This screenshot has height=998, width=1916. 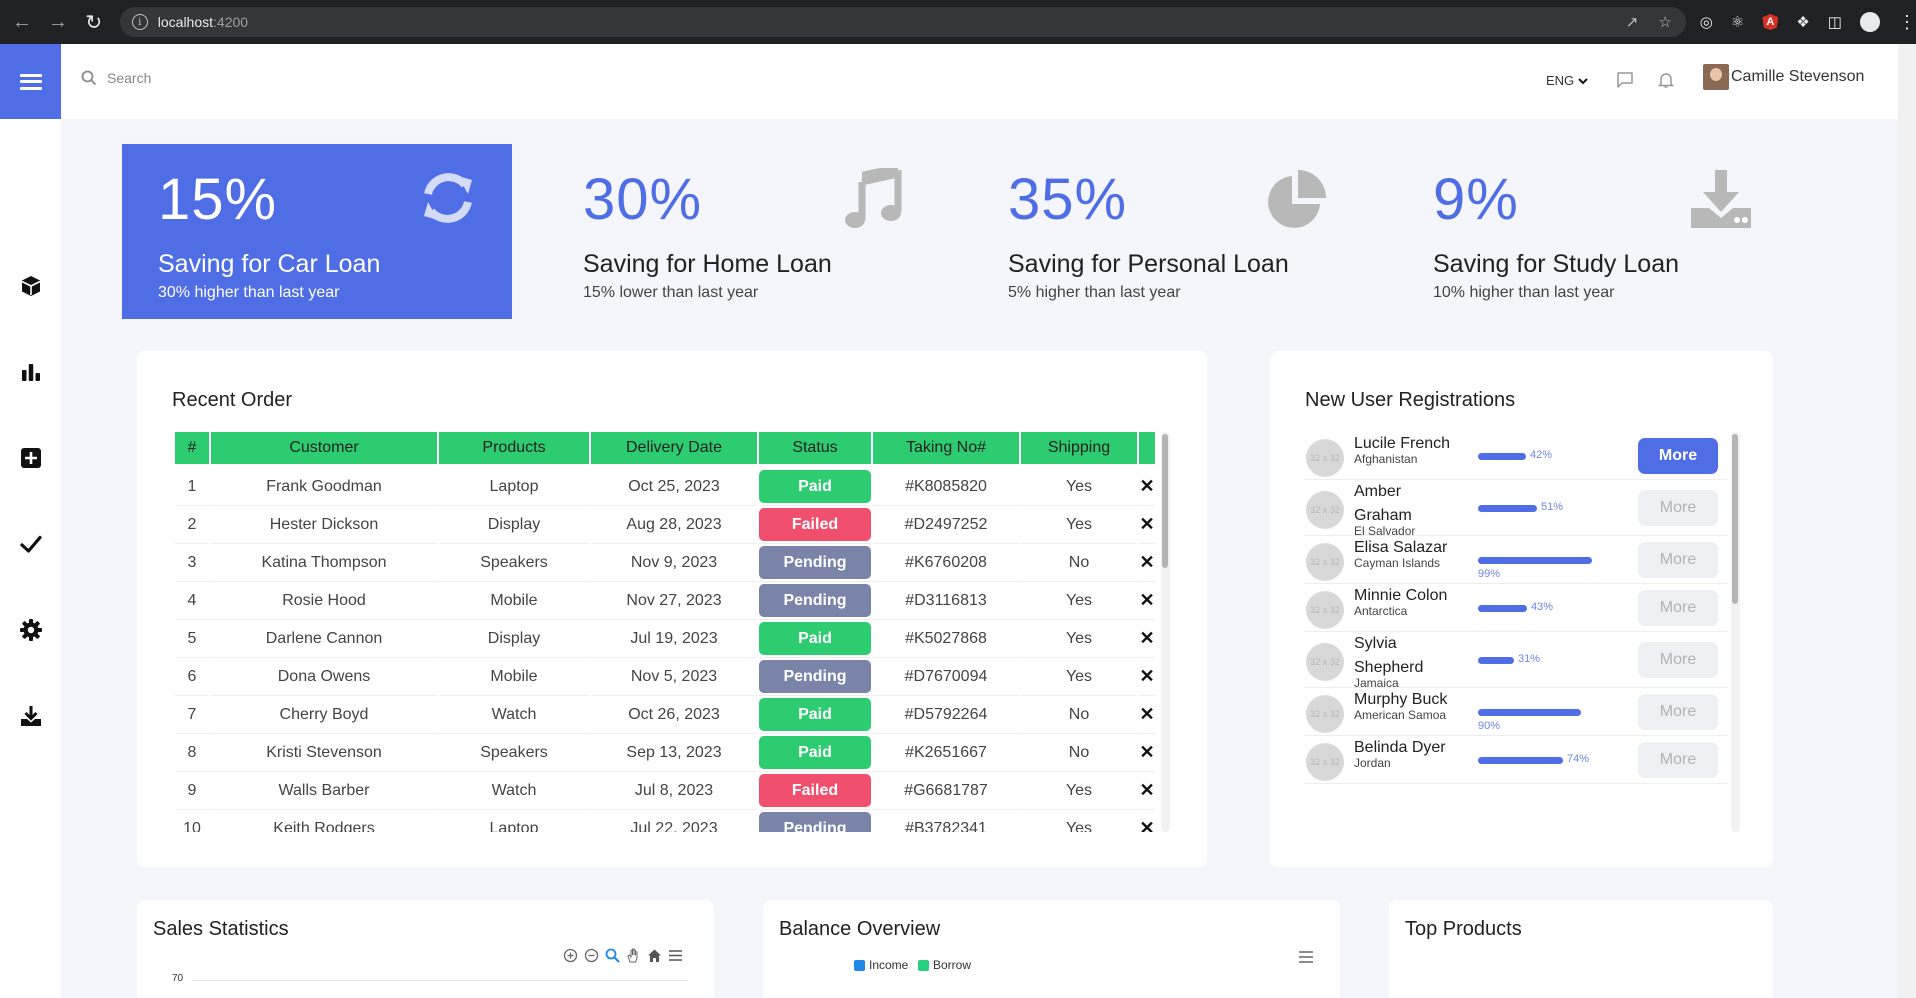 I want to click on column-header-customer: Customer, so click(x=324, y=450).